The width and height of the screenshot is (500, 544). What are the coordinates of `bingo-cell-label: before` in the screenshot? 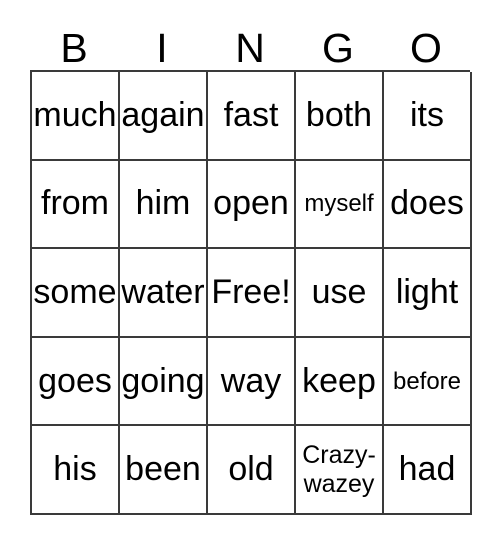 It's located at (427, 381).